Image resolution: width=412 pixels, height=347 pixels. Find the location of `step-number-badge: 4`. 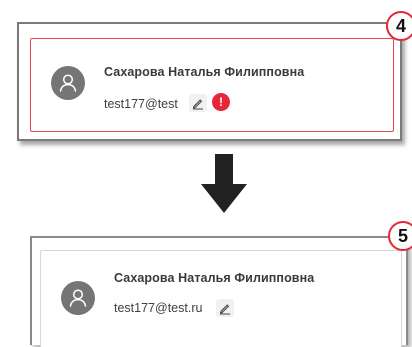

step-number-badge: 4 is located at coordinates (399, 26).